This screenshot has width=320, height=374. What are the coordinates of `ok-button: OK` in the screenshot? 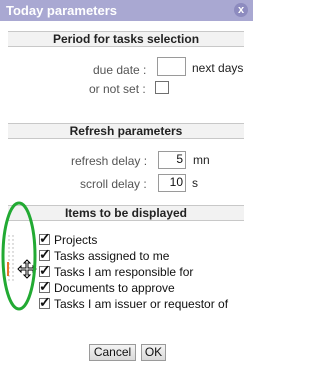 It's located at (153, 352).